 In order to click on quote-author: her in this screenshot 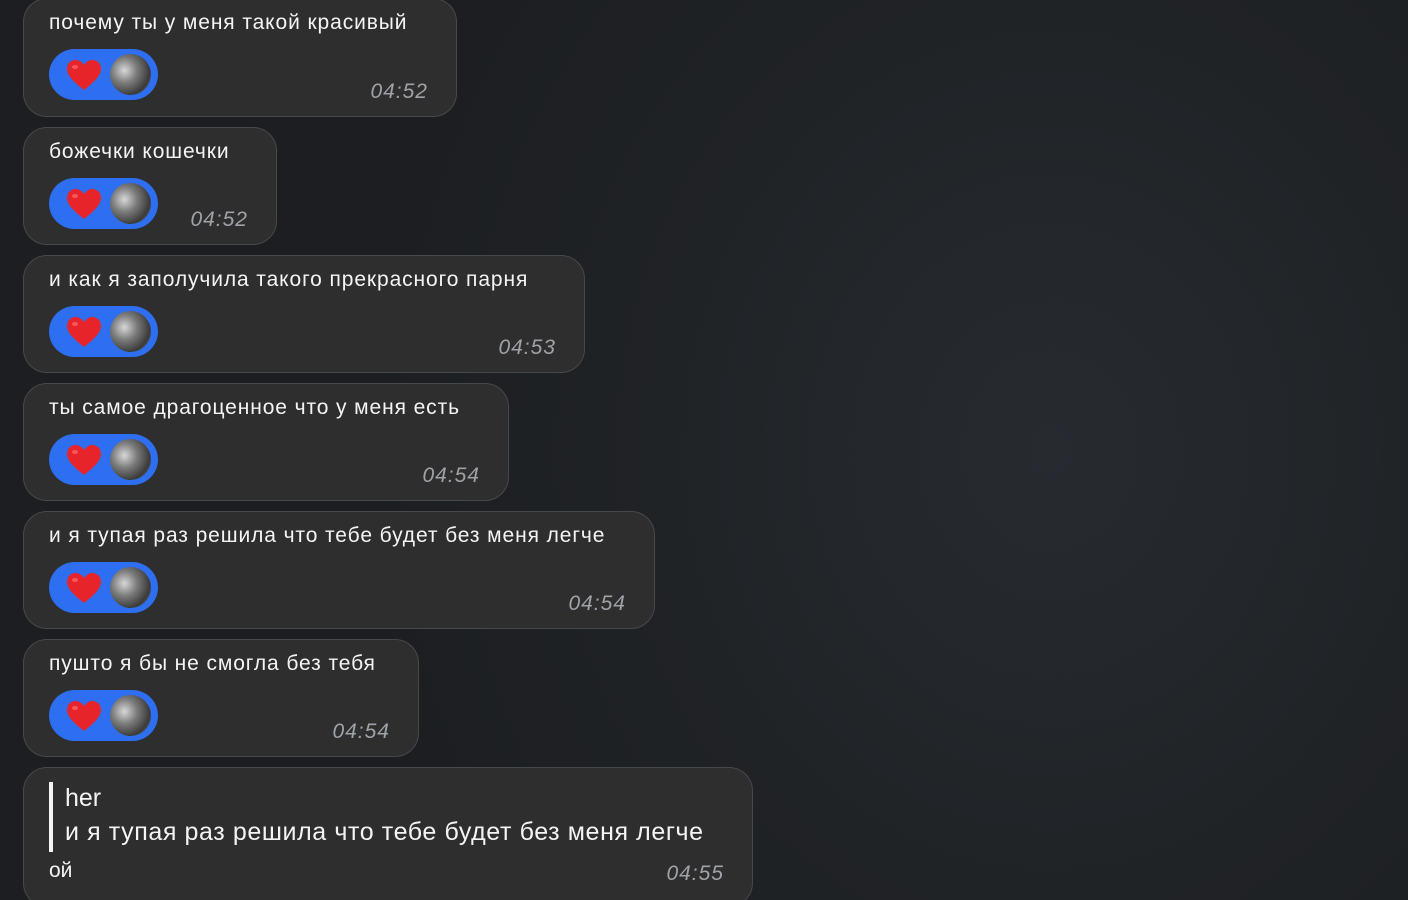, I will do `click(83, 798)`.